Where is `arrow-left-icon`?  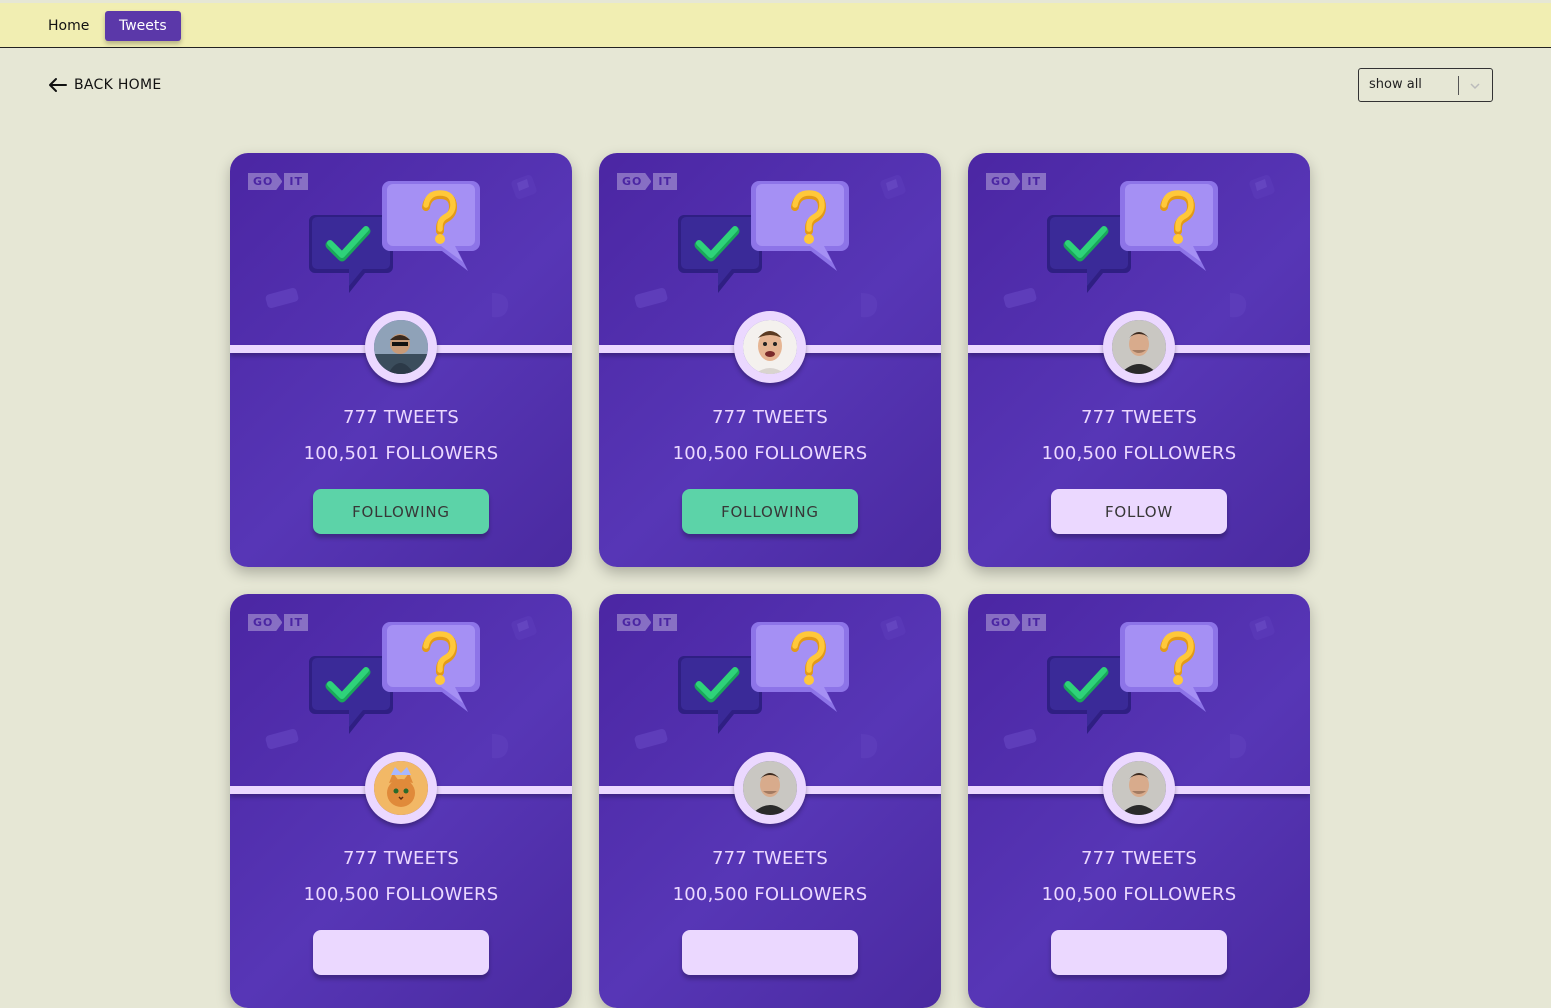 arrow-left-icon is located at coordinates (58, 85).